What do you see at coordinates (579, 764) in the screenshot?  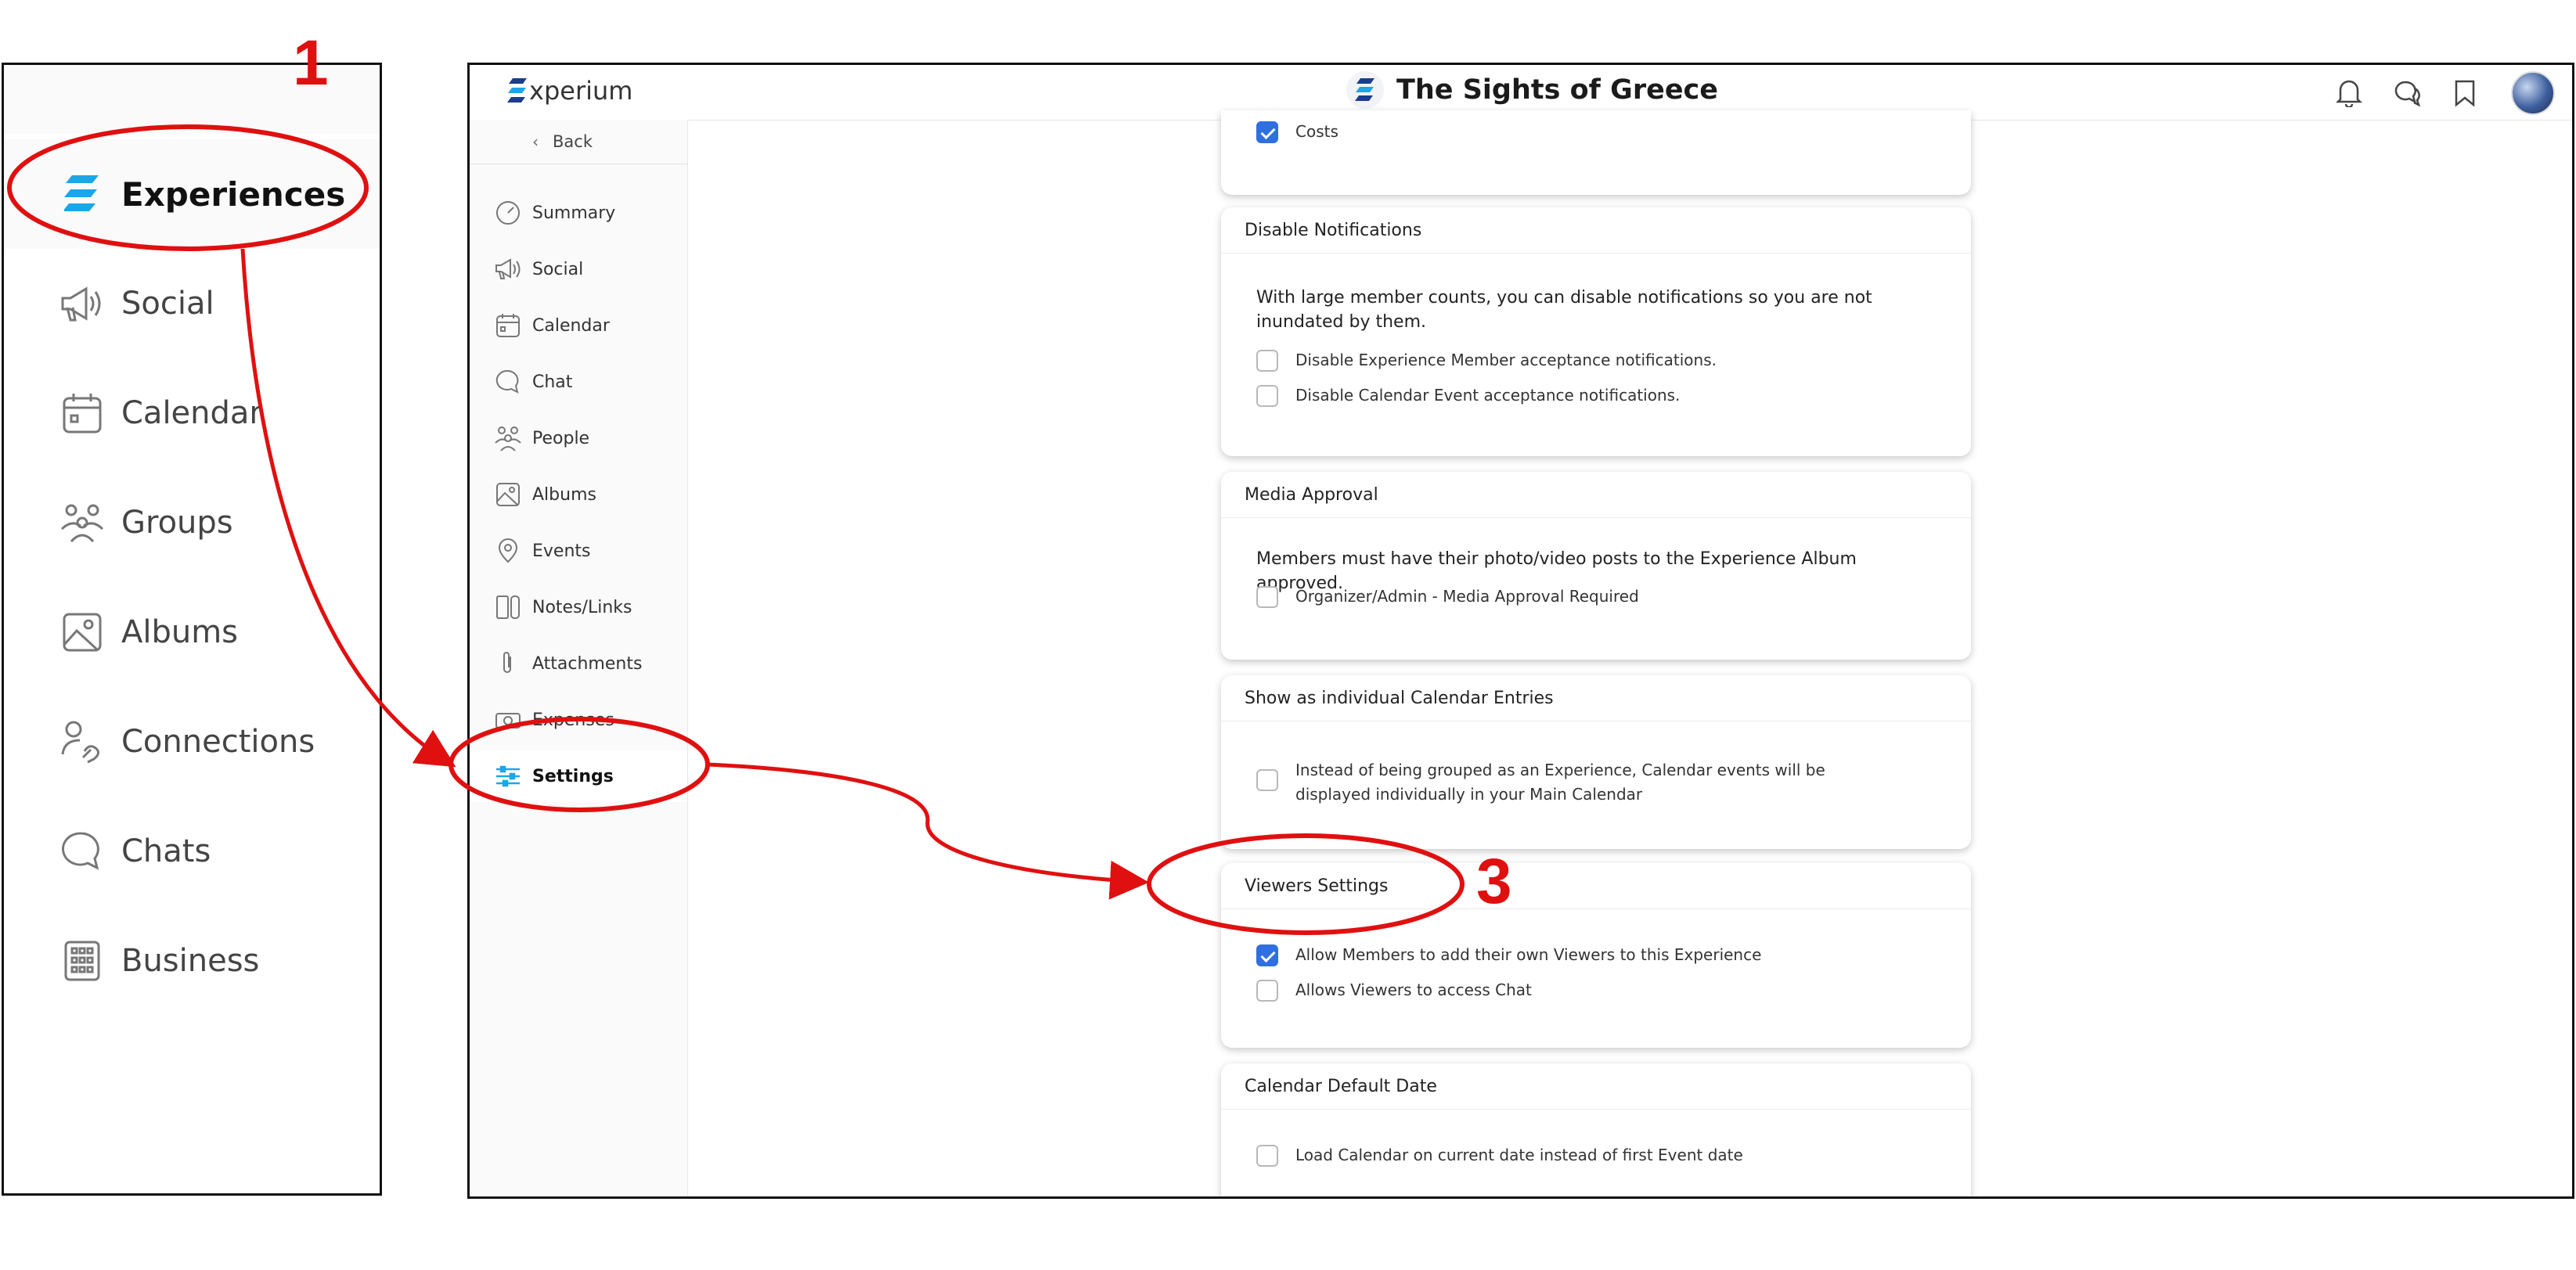 I see `highlight-settings-ellipse` at bounding box center [579, 764].